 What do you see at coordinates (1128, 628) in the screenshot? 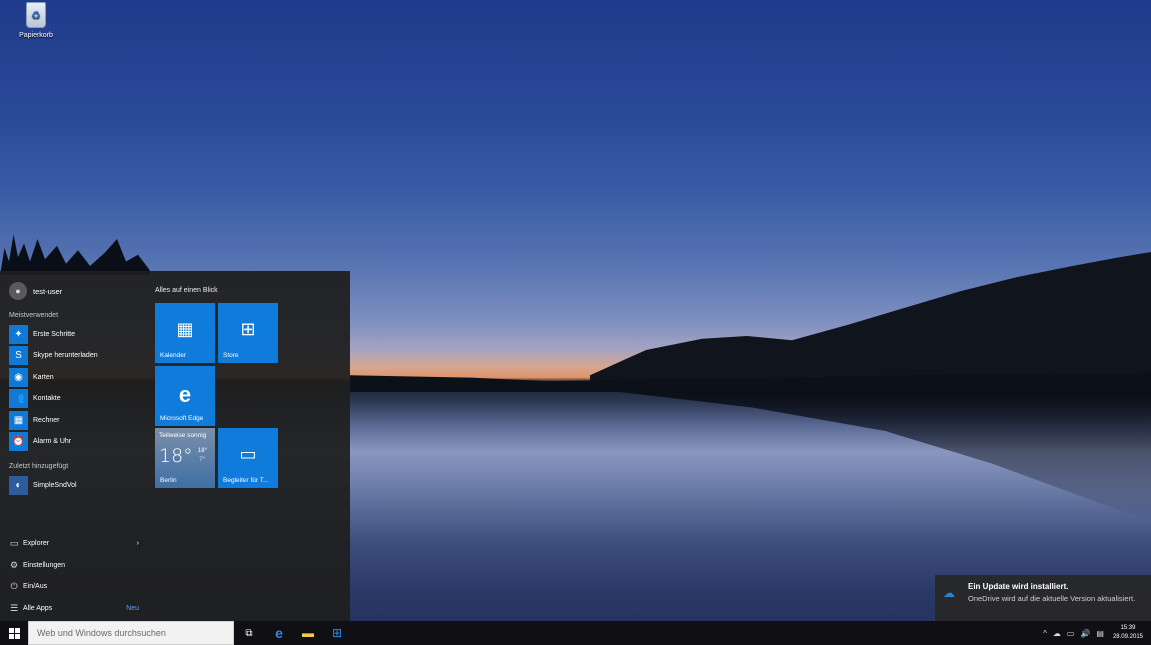
I see `clock-time: 15:39` at bounding box center [1128, 628].